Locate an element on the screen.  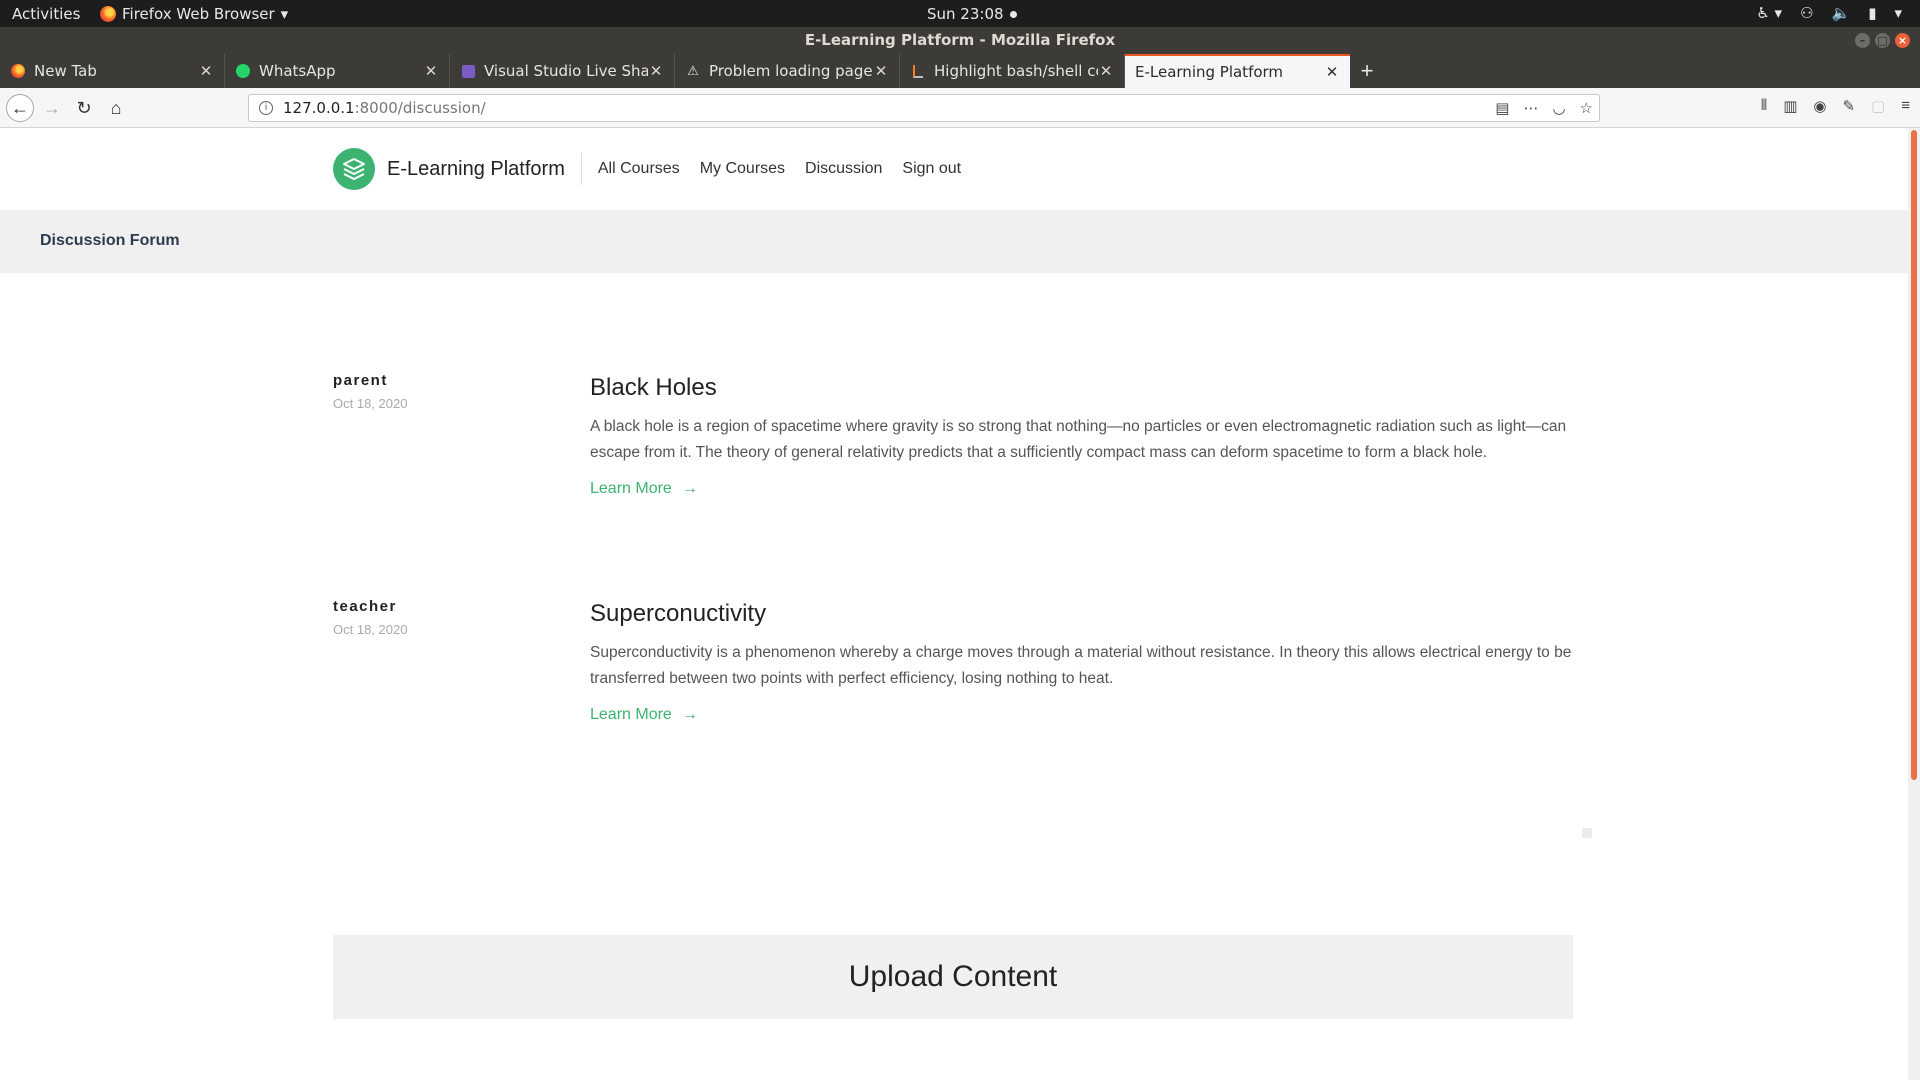
bookmark-star-icon: ☆ is located at coordinates (1586, 108).